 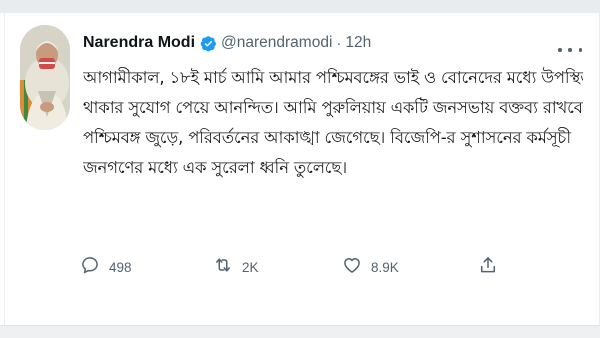 I want to click on like-count: 8.9K, so click(x=385, y=267).